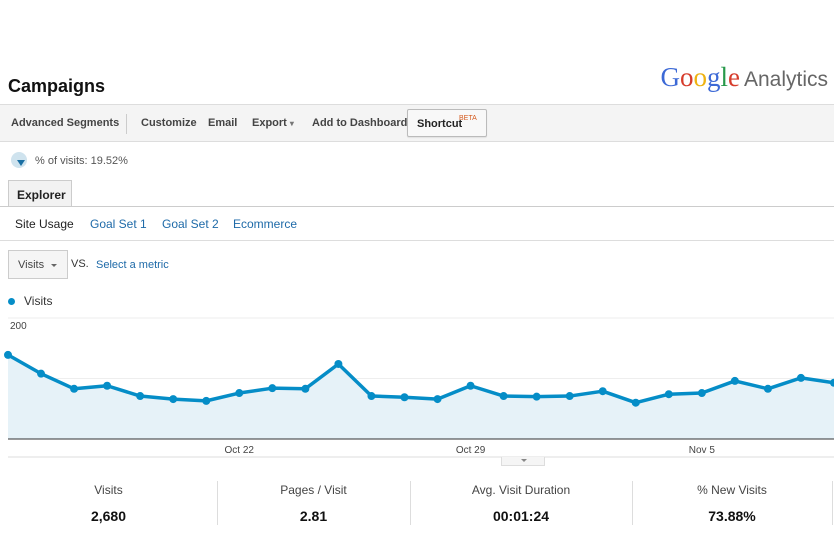 The width and height of the screenshot is (834, 551). Describe the element at coordinates (417, 206) in the screenshot. I see `tab-divider` at that location.